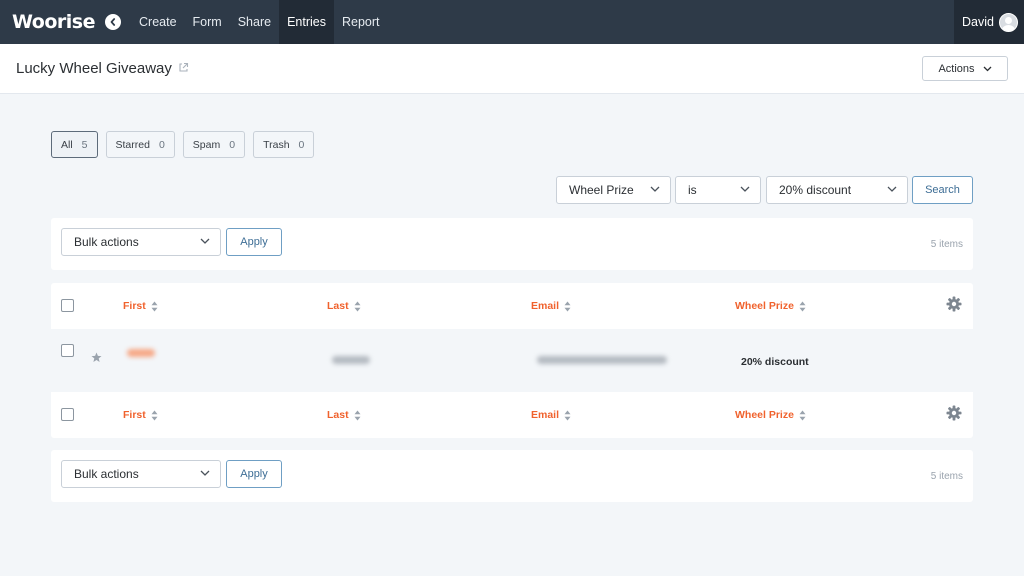 The height and width of the screenshot is (576, 1024). I want to click on tab-label: Spam, so click(206, 144).